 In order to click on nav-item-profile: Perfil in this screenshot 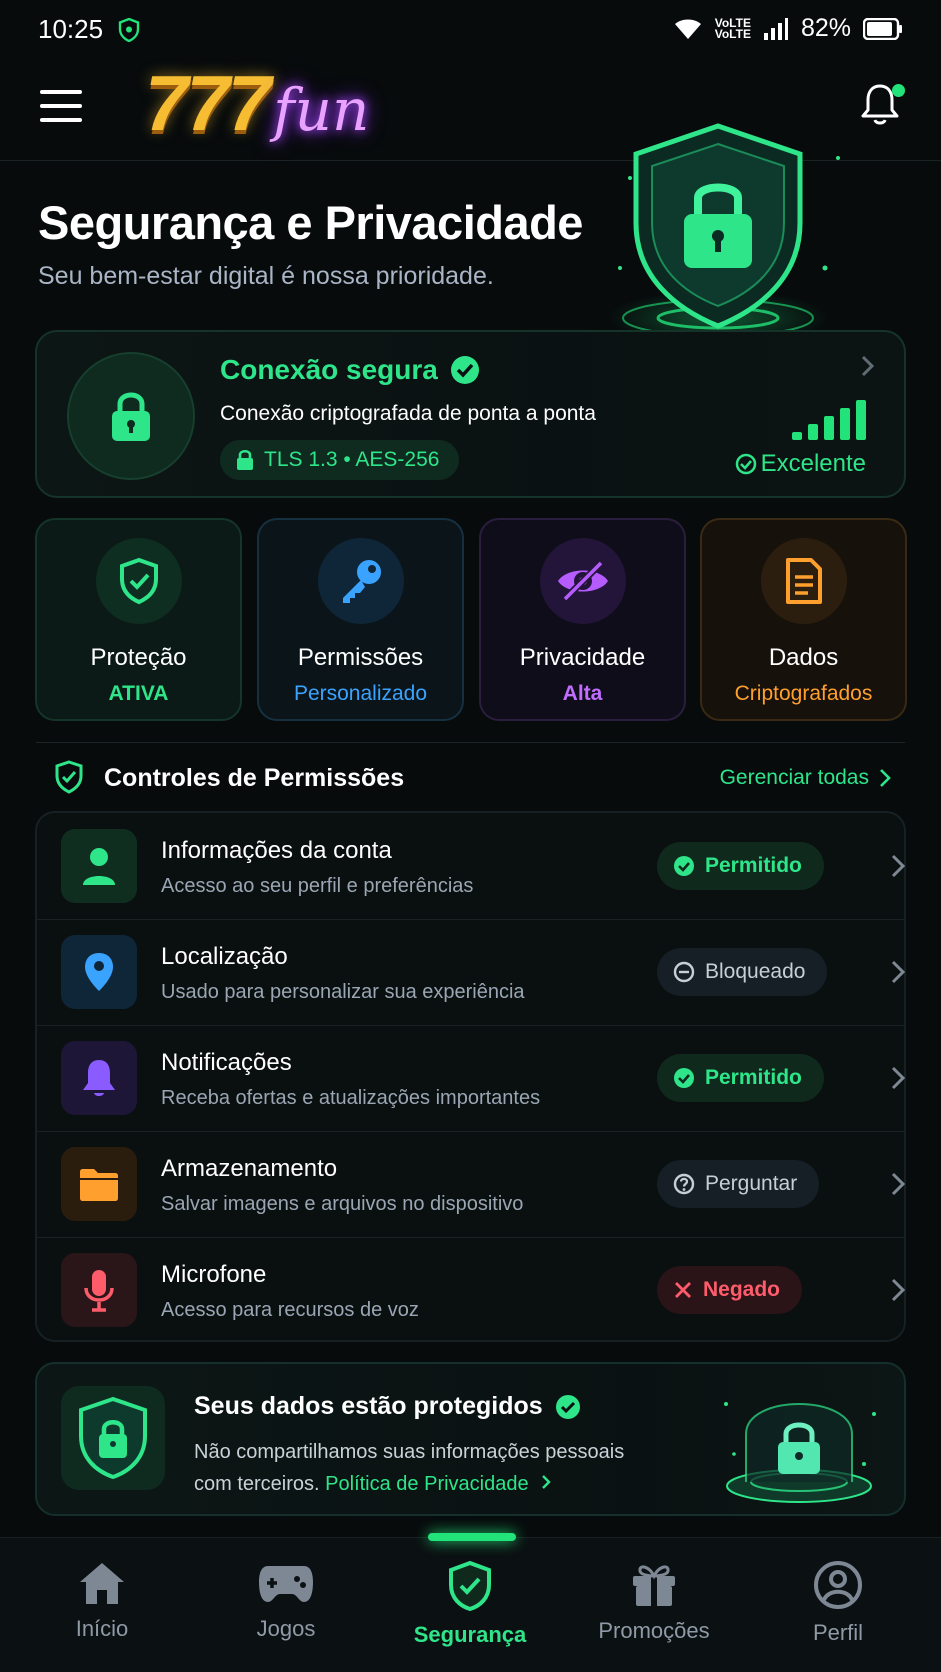, I will do `click(838, 1603)`.